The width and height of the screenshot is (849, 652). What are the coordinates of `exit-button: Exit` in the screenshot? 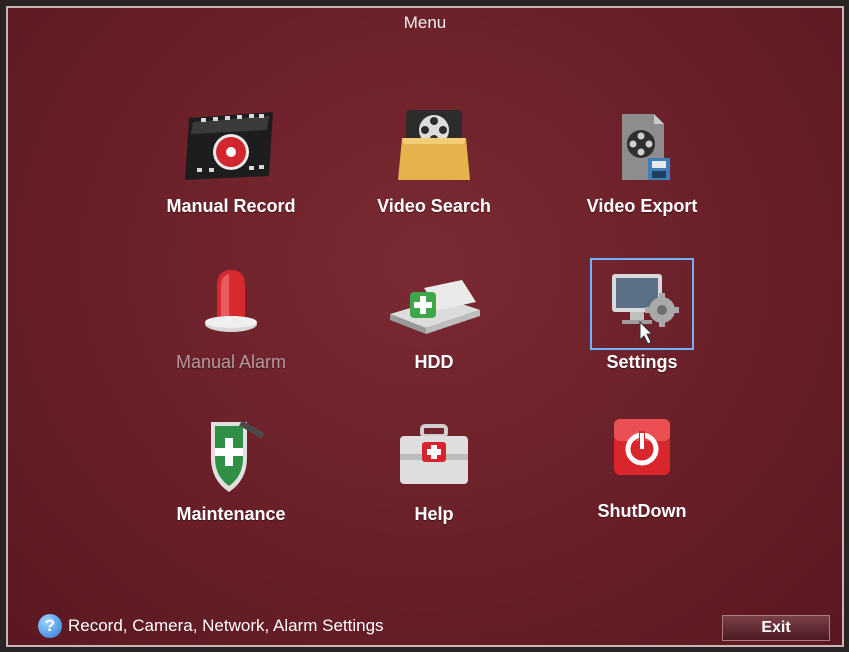 It's located at (776, 628).